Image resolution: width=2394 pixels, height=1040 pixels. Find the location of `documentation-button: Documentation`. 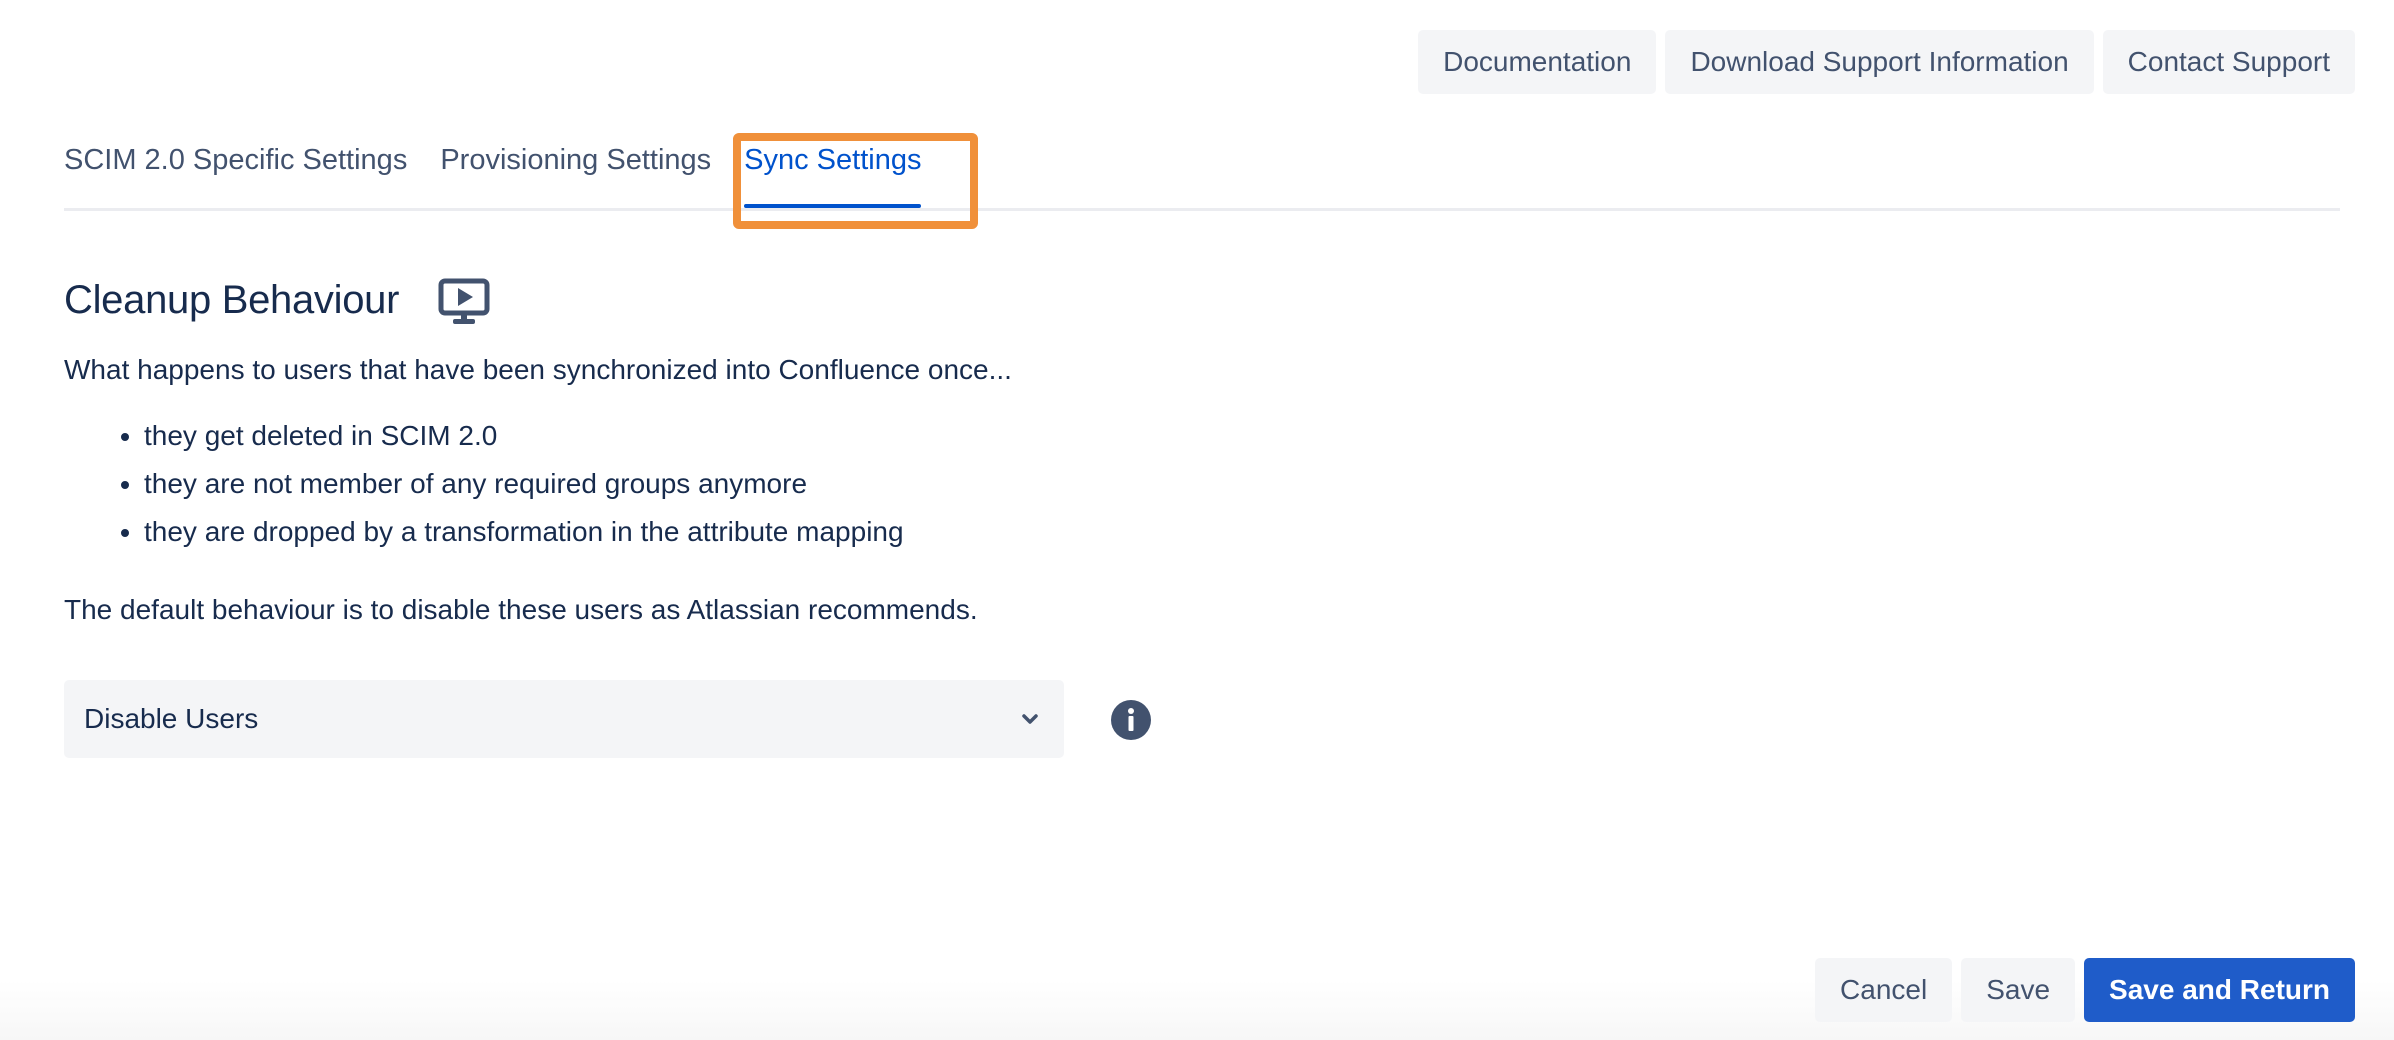

documentation-button: Documentation is located at coordinates (1537, 62).